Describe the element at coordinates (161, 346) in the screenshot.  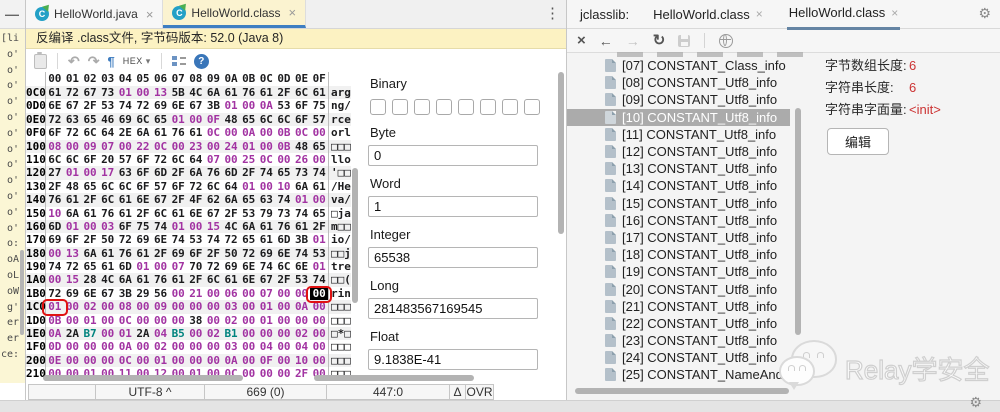
I see `hex-byte: 02` at that location.